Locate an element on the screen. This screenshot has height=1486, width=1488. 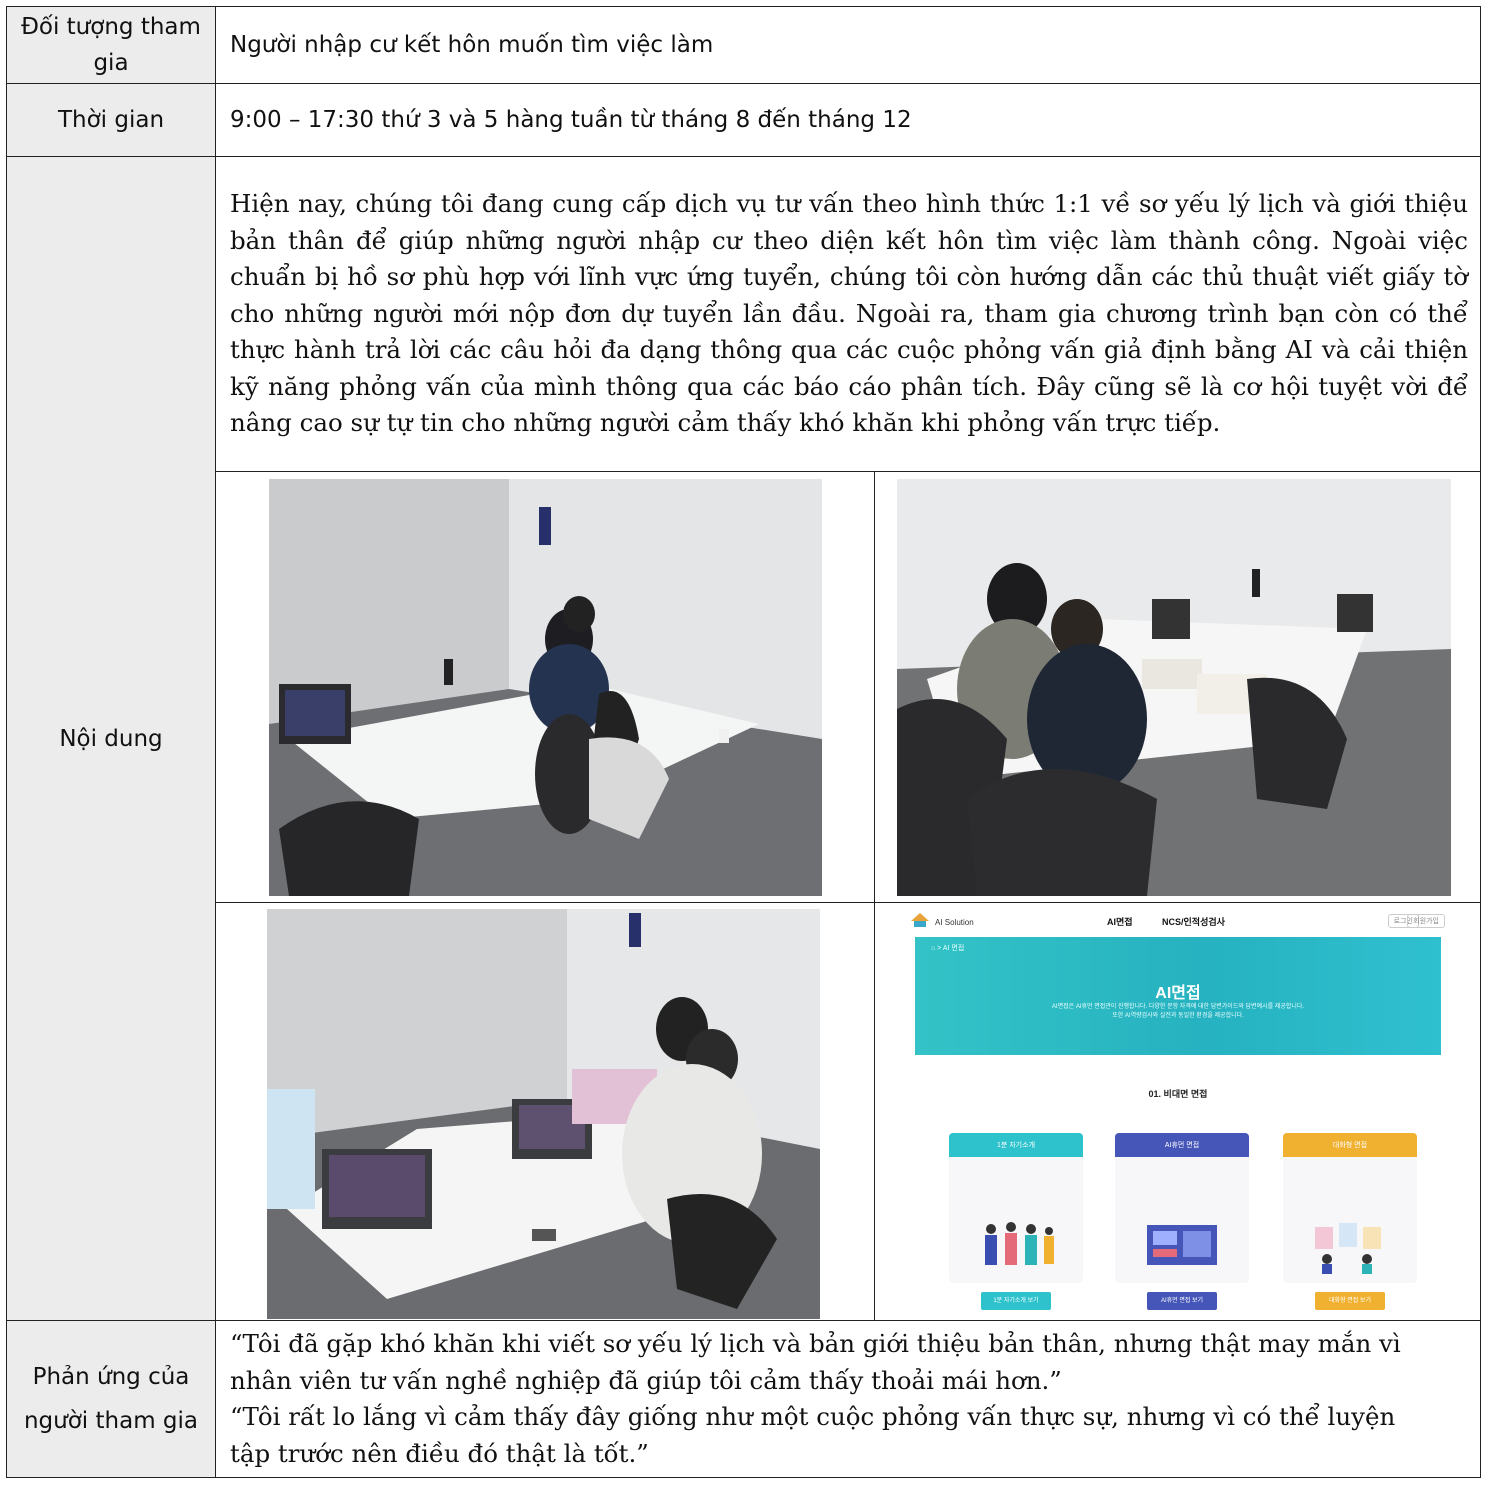
hero-title: AI면접 is located at coordinates (1178, 993).